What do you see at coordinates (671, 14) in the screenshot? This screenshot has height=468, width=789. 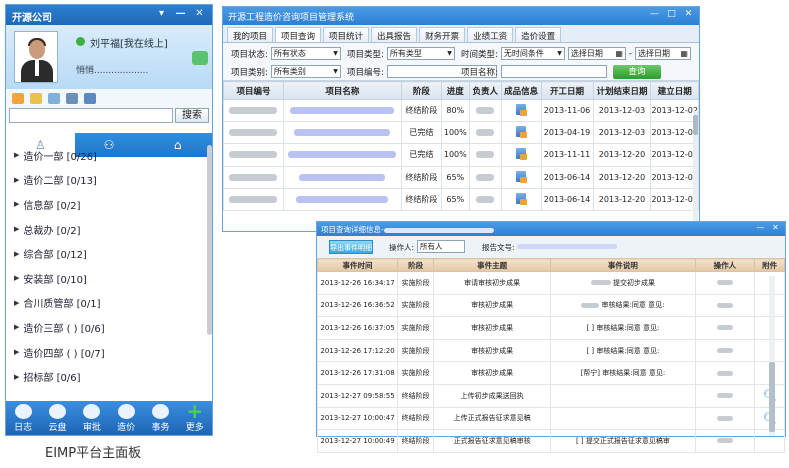 I see `maximize-button: □` at bounding box center [671, 14].